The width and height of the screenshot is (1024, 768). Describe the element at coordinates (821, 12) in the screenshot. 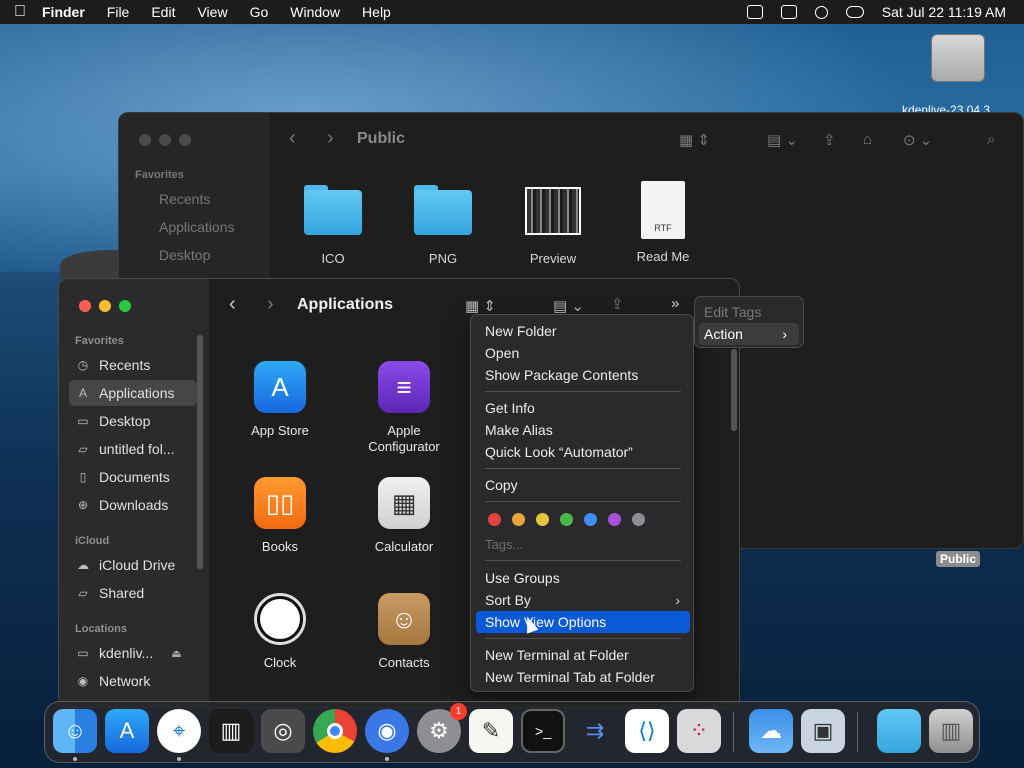

I see `spotlight-search-icon` at that location.